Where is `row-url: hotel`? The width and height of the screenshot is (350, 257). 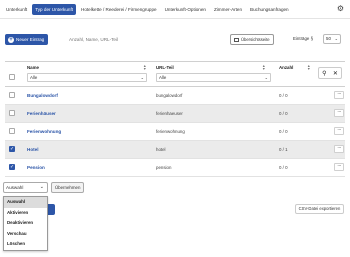
row-url: hotel is located at coordinates (161, 149).